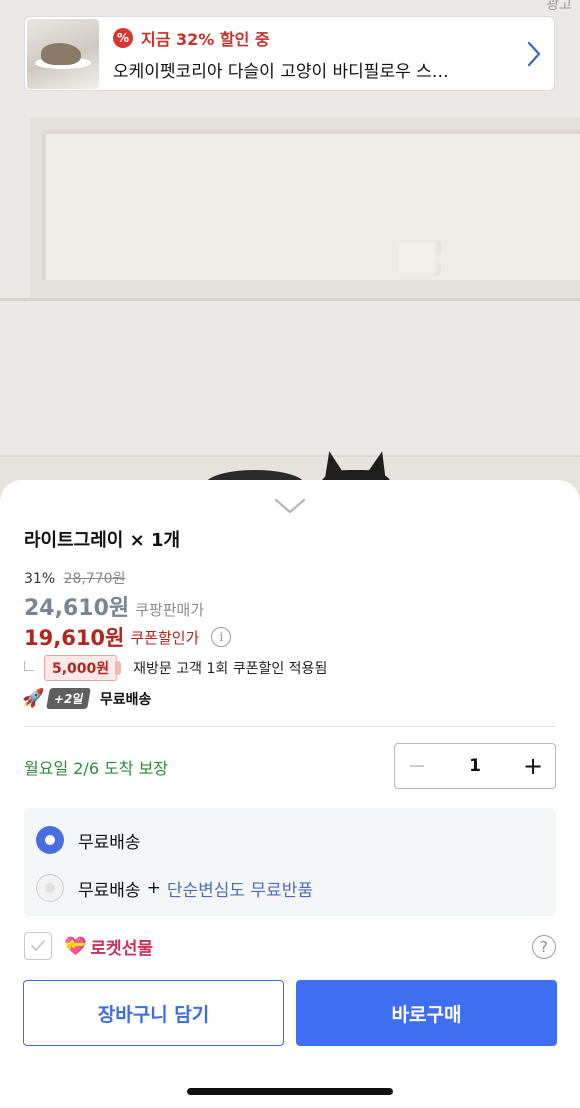 The height and width of the screenshot is (1108, 580). I want to click on buy-now-button: 바로구매, so click(426, 1013).